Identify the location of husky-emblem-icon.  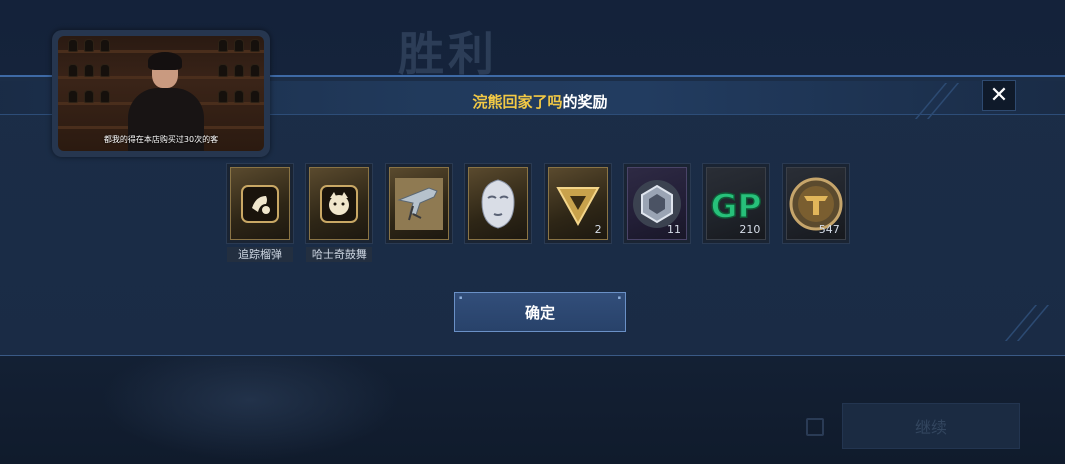
(339, 203).